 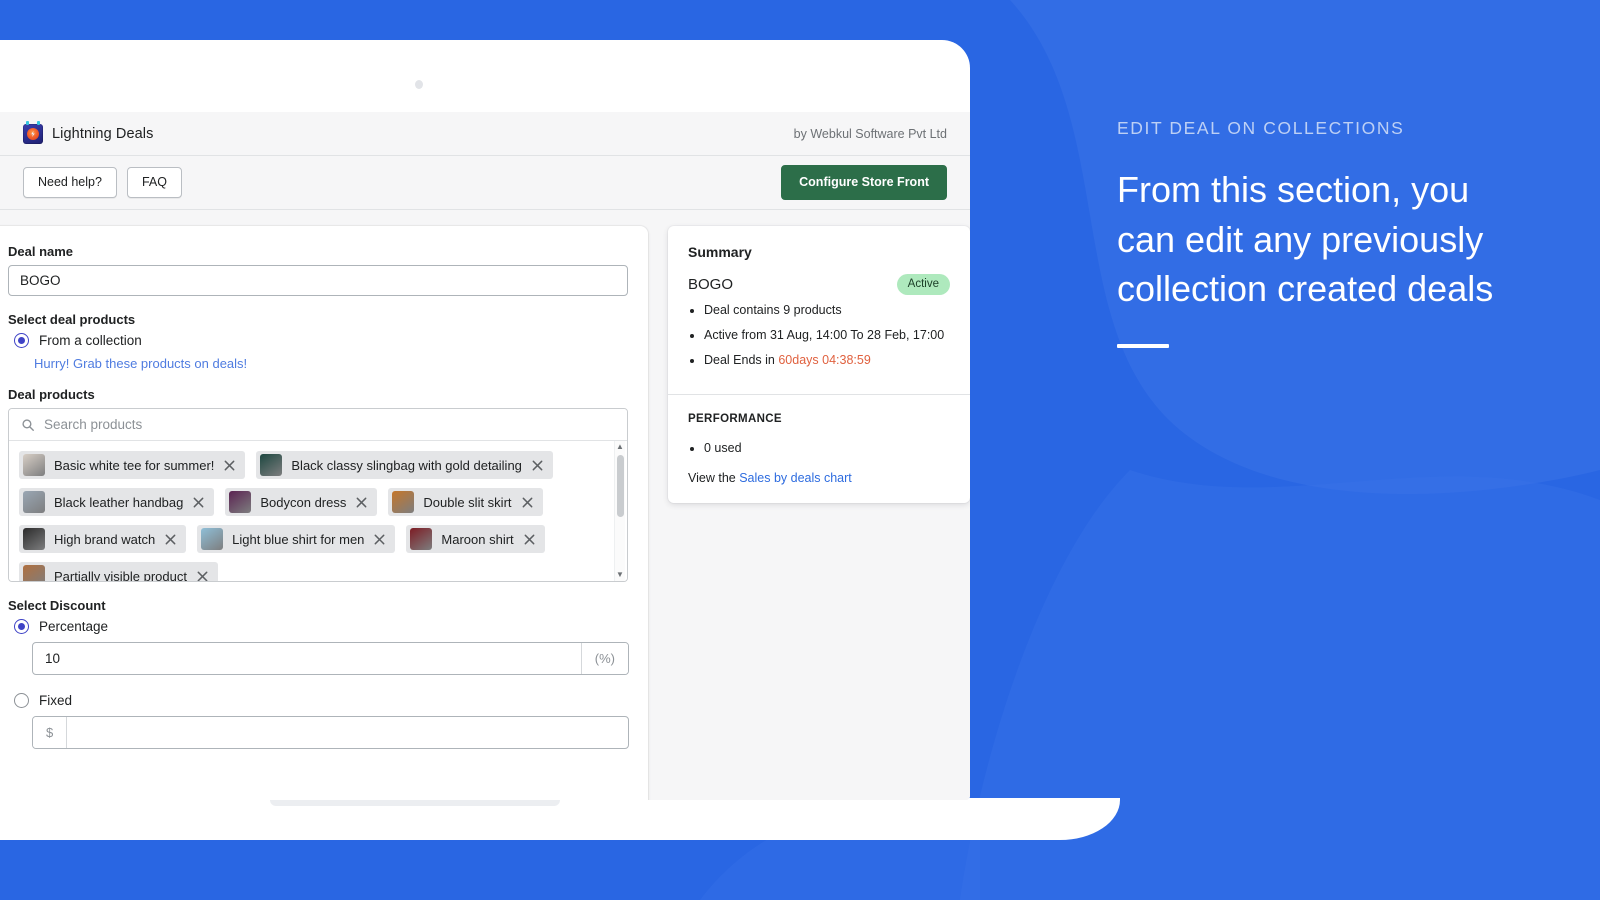 I want to click on fixed-label: Fixed, so click(x=56, y=700).